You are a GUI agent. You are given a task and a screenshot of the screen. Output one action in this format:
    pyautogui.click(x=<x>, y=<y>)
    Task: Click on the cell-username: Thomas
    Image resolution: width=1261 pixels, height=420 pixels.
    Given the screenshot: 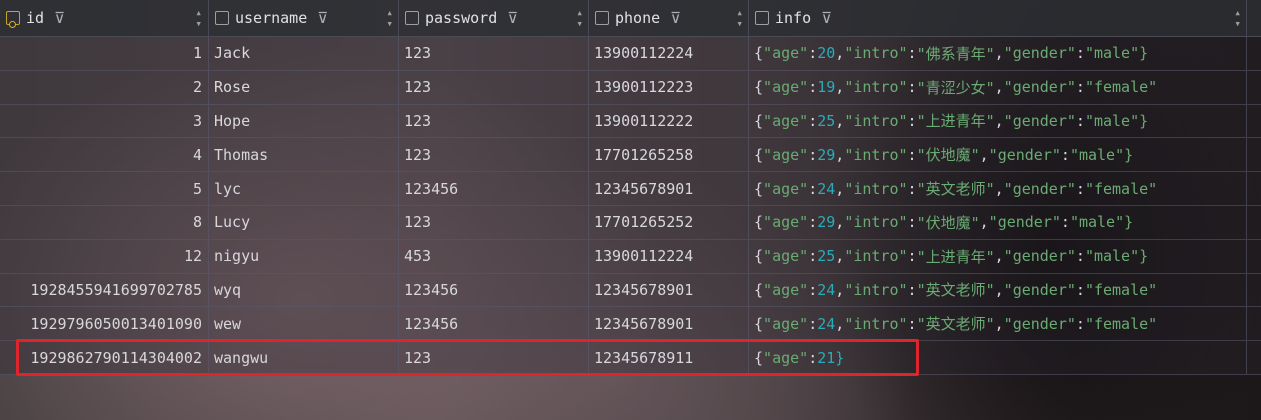 What is the action you would take?
    pyautogui.click(x=304, y=155)
    